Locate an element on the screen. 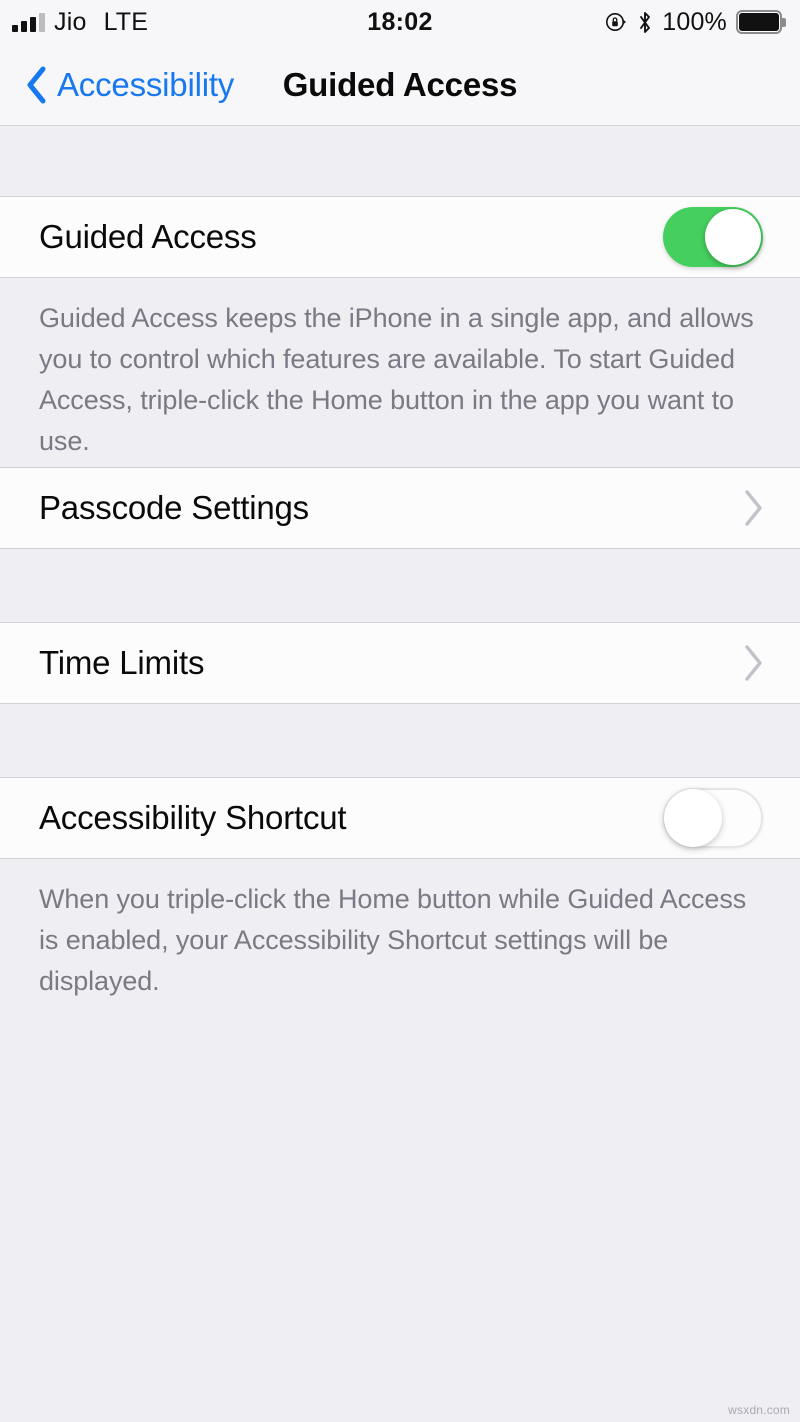 The height and width of the screenshot is (1422, 800). row-time-limits: Time Limits is located at coordinates (400, 663).